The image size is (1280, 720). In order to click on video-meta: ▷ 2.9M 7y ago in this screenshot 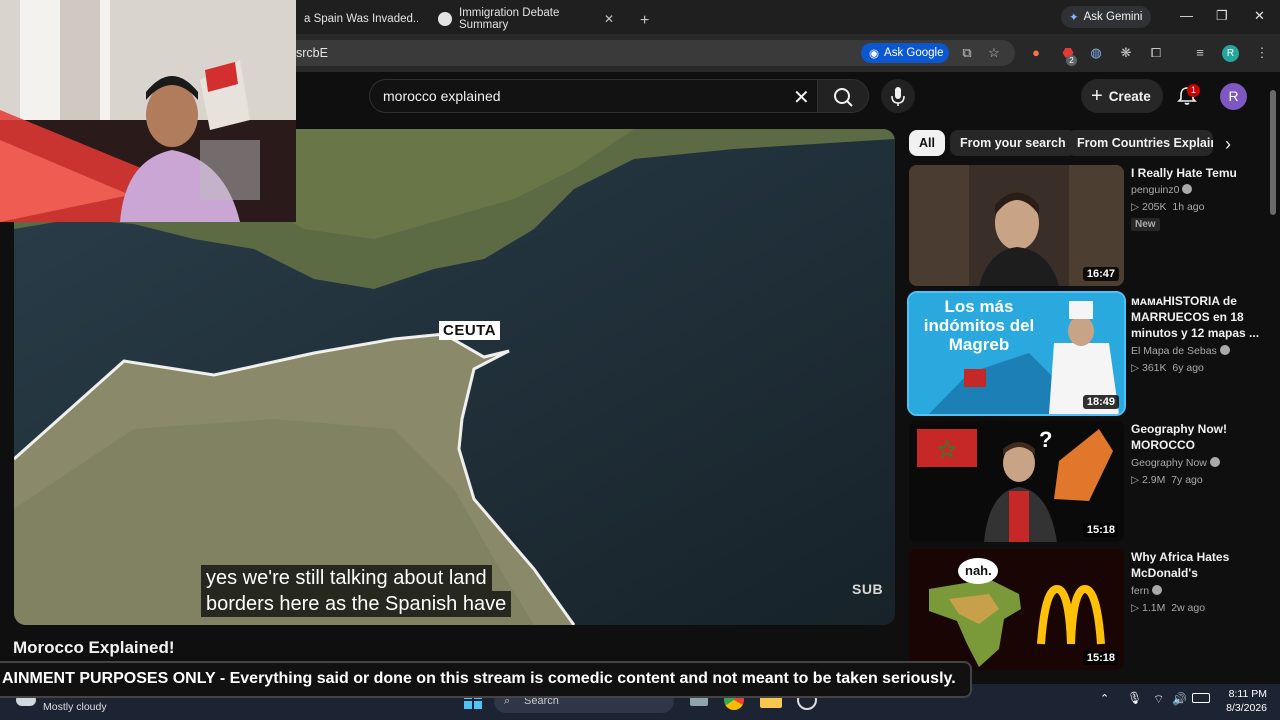, I will do `click(1167, 480)`.